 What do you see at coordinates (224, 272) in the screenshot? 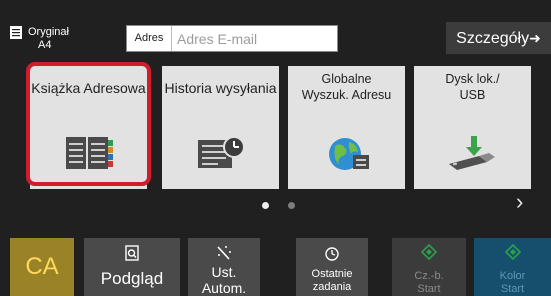
I see `auto-settings-line1: Ust.` at bounding box center [224, 272].